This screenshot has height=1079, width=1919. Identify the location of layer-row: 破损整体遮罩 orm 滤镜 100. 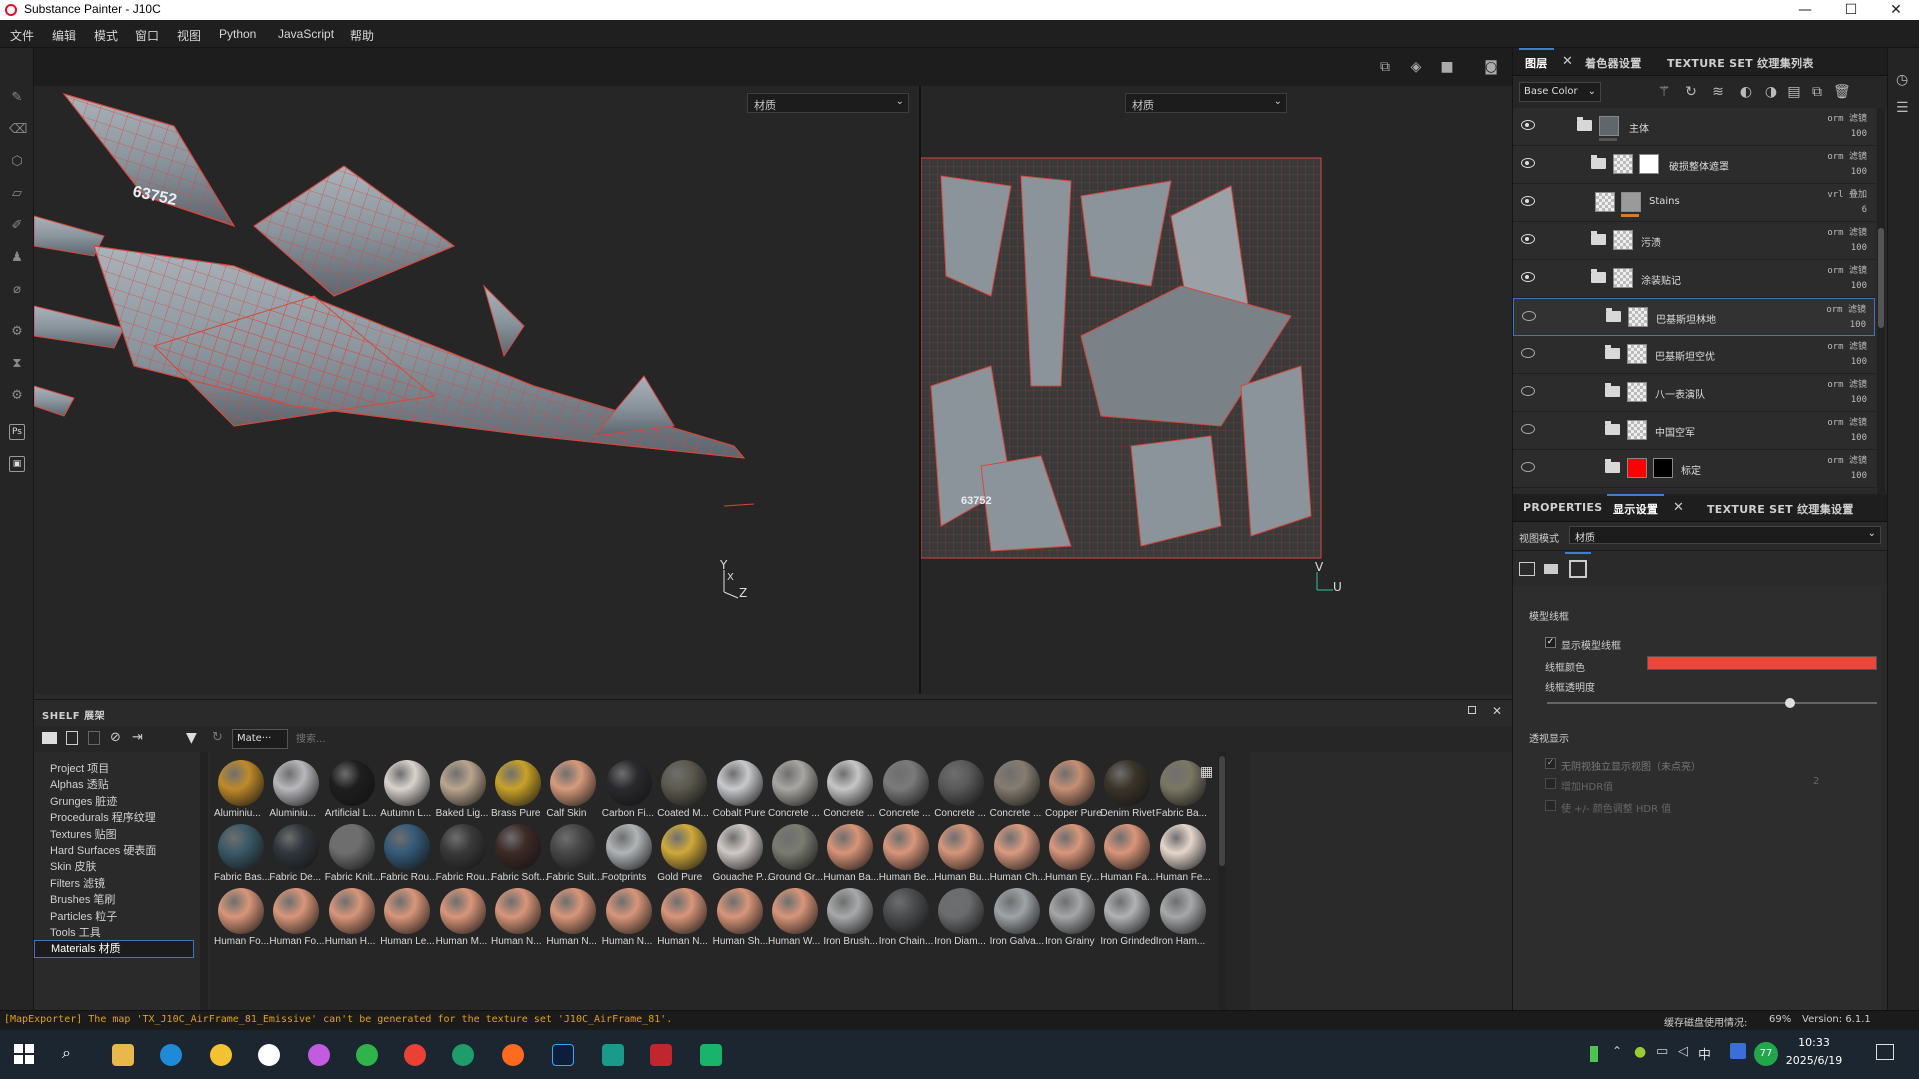
(1694, 165).